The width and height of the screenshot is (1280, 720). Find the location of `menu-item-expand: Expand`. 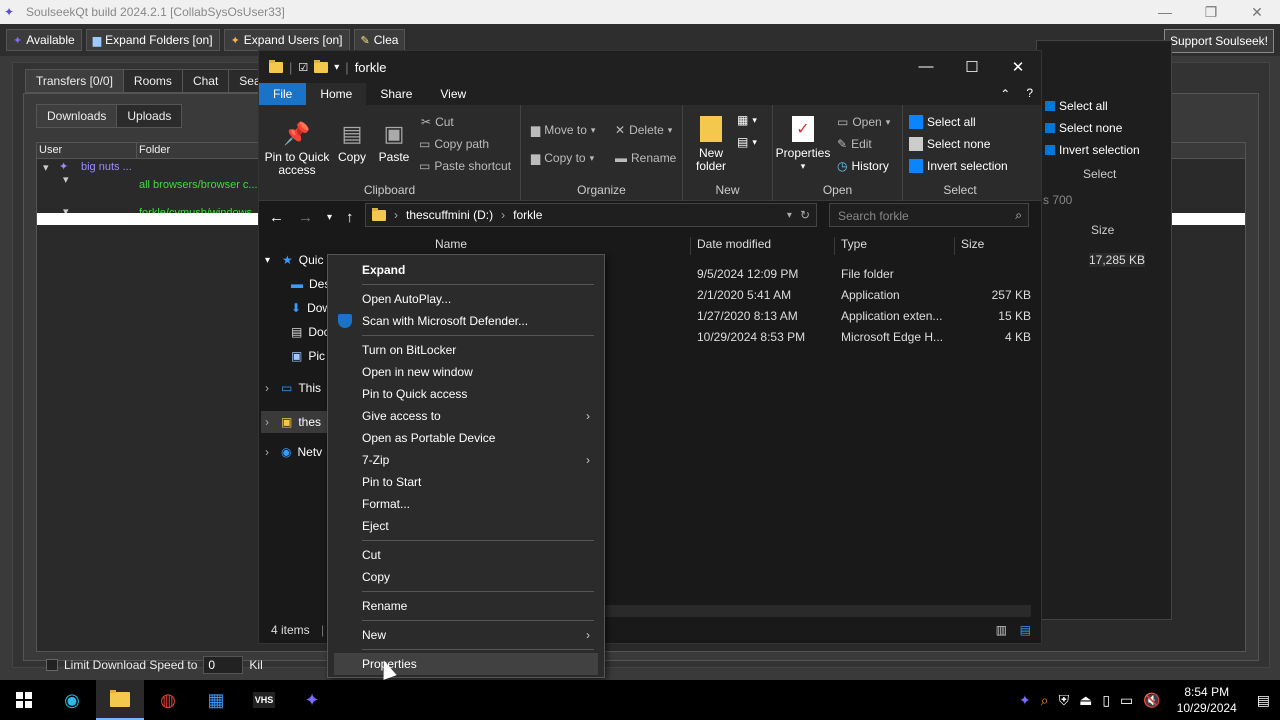

menu-item-expand: Expand is located at coordinates (466, 270).